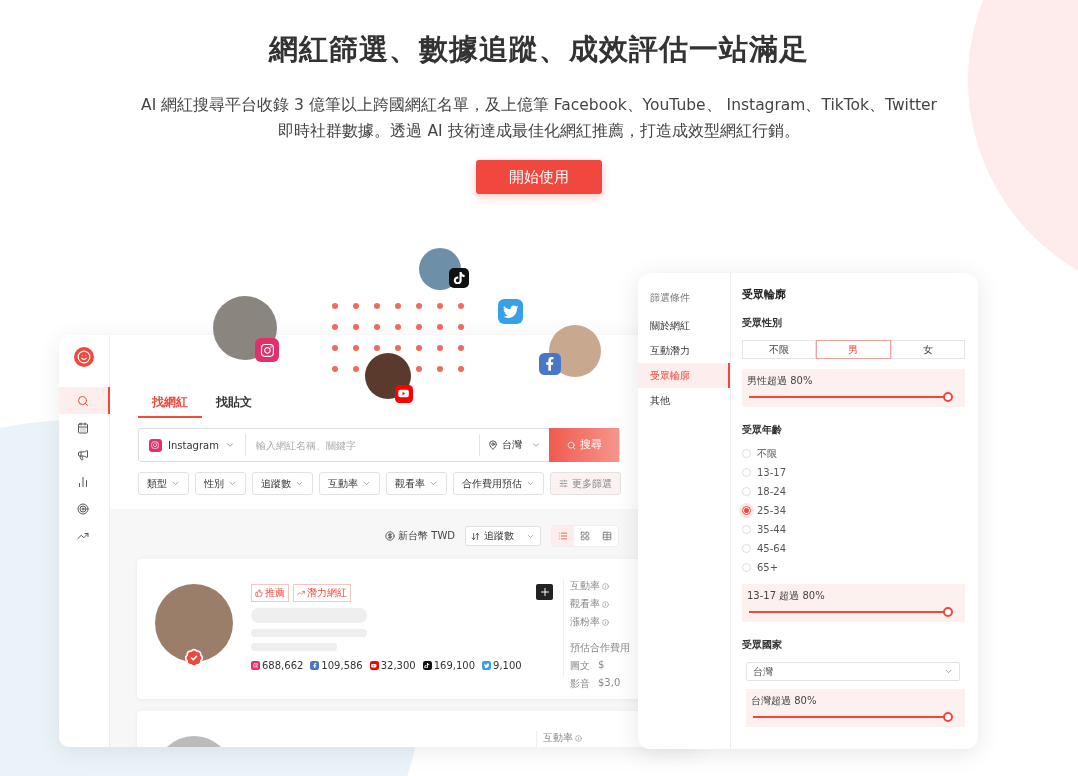 This screenshot has height=776, width=1078. Describe the element at coordinates (349, 483) in the screenshot. I see `filter-dropdown: 互動率` at that location.